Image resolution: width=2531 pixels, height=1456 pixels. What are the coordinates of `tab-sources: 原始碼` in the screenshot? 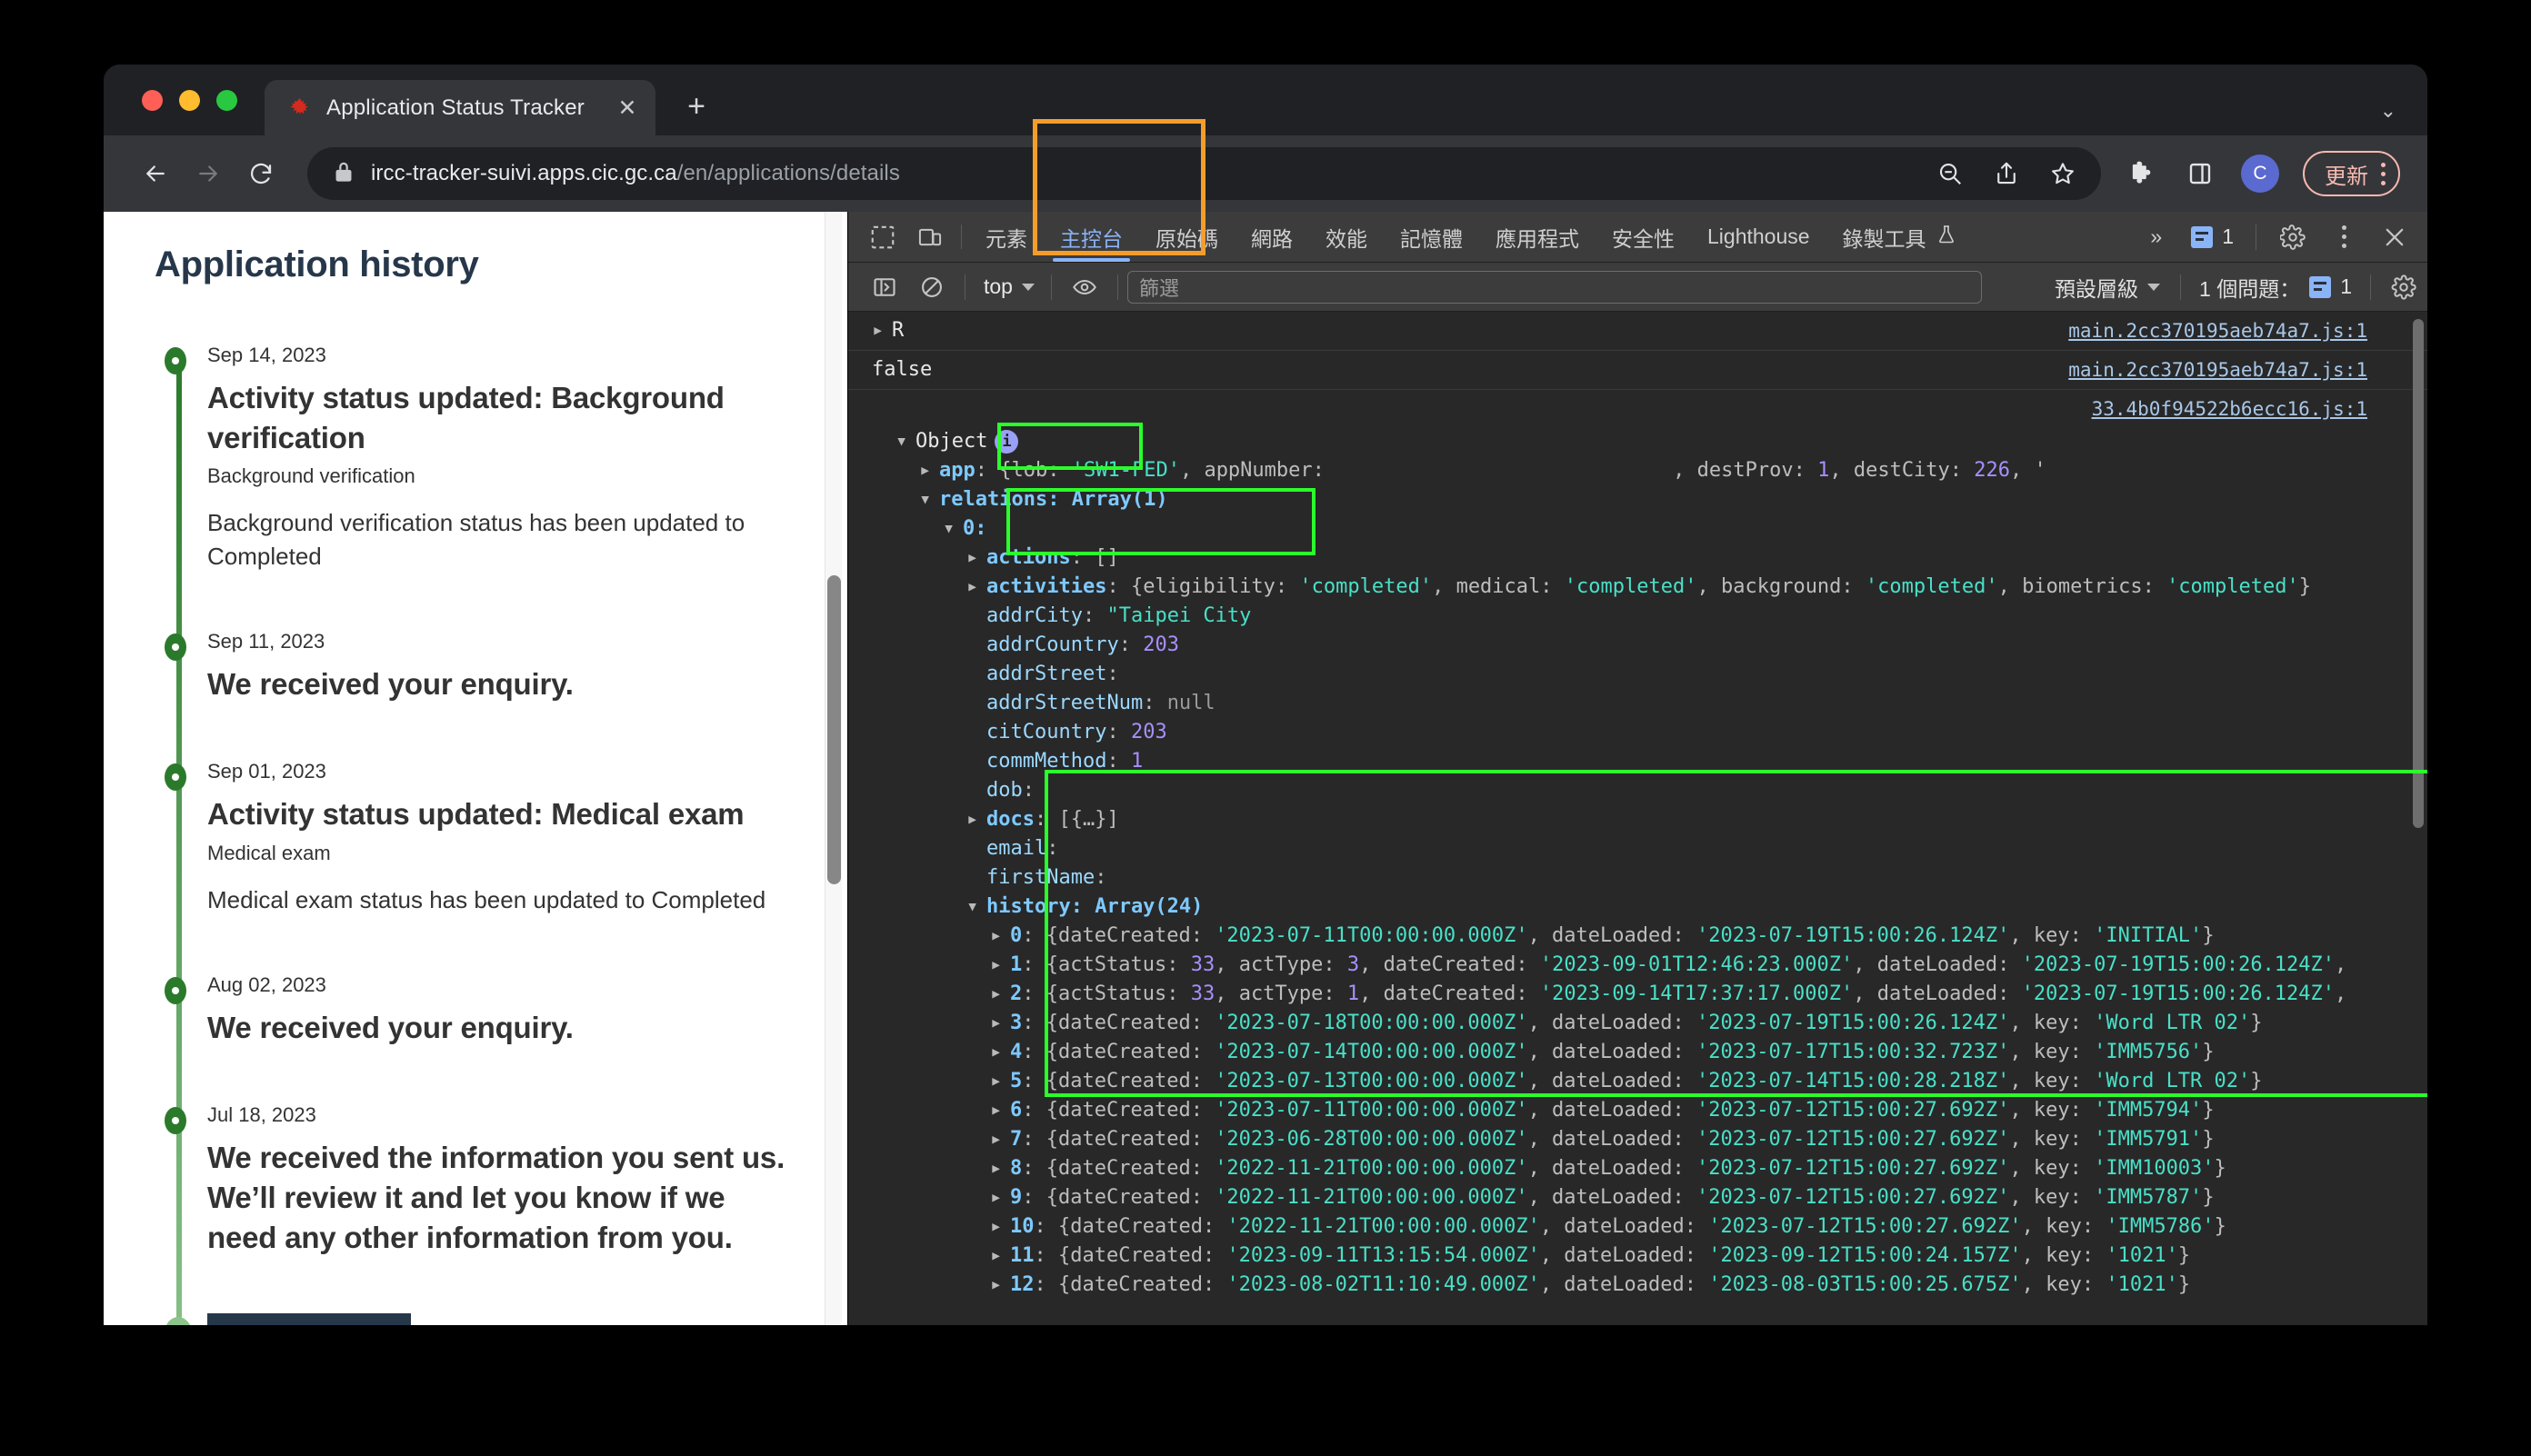 It's located at (1187, 237).